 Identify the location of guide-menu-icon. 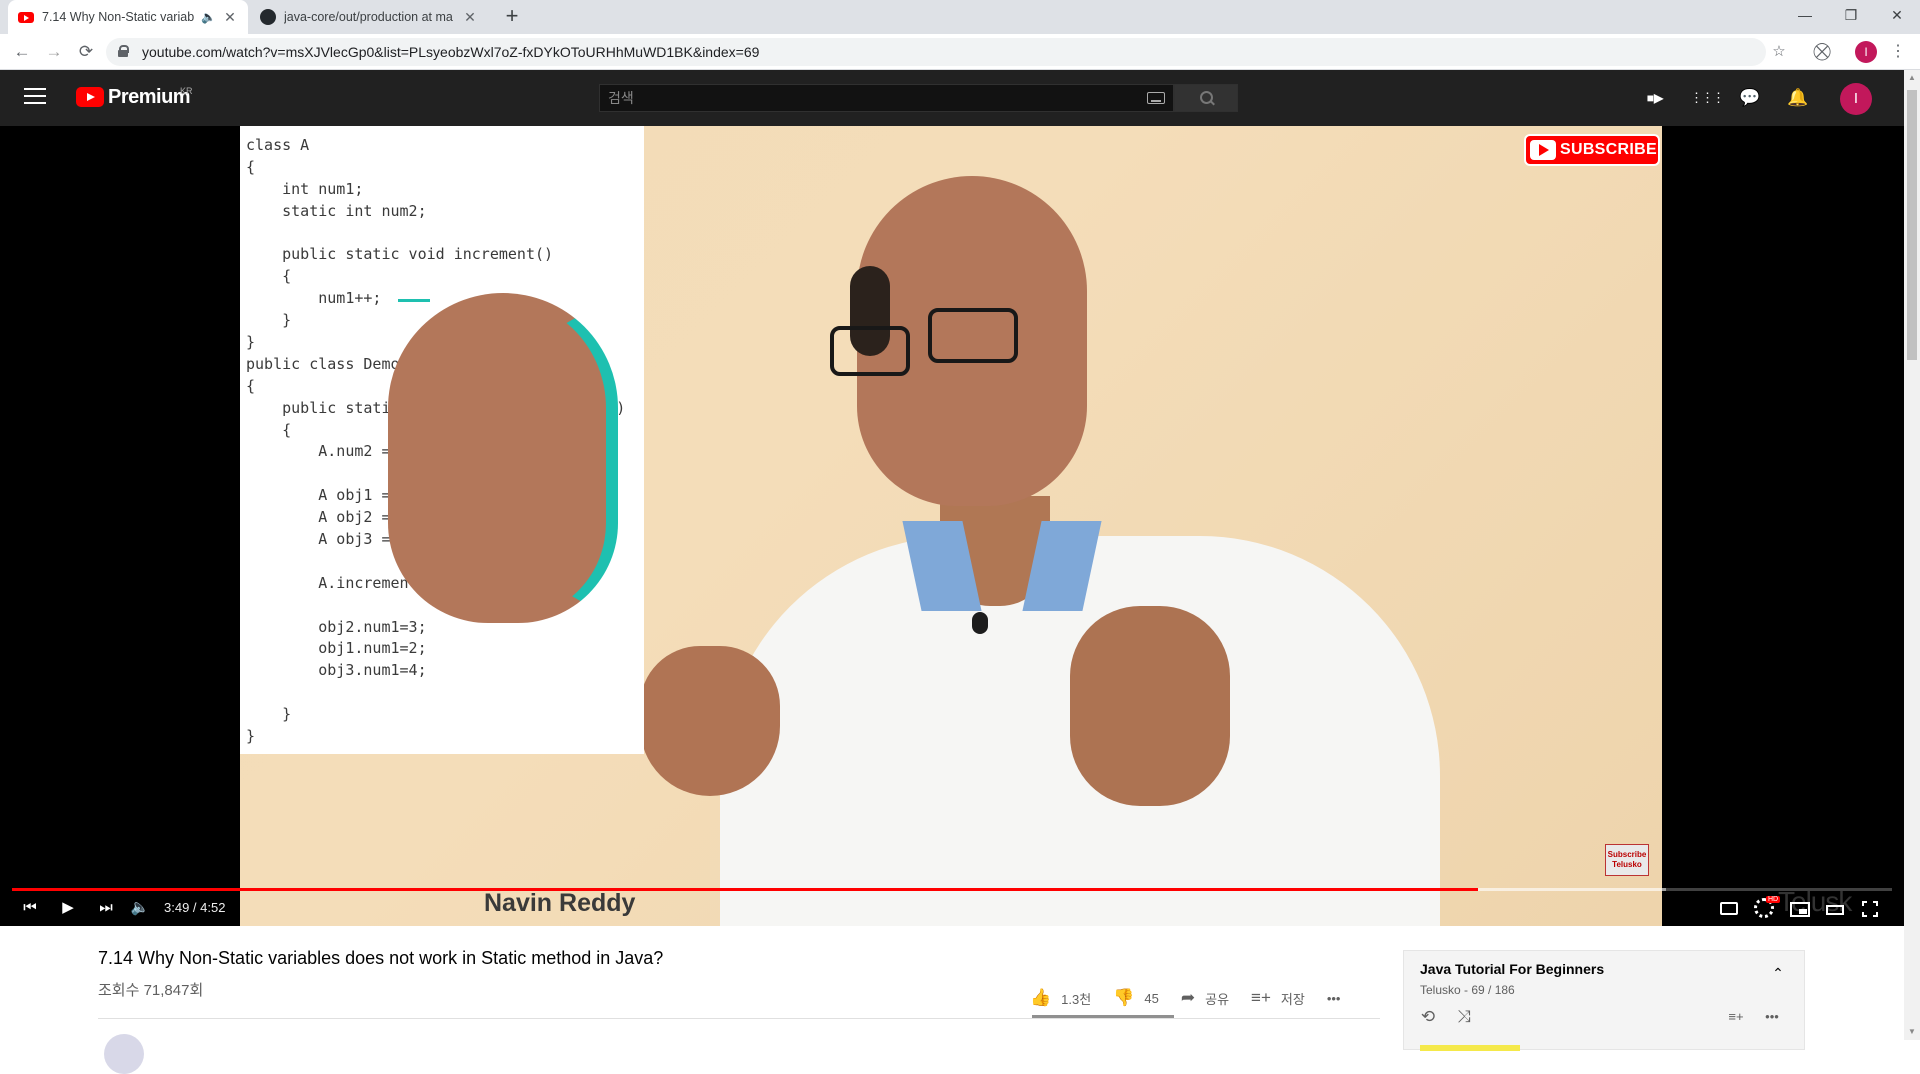
(35, 97).